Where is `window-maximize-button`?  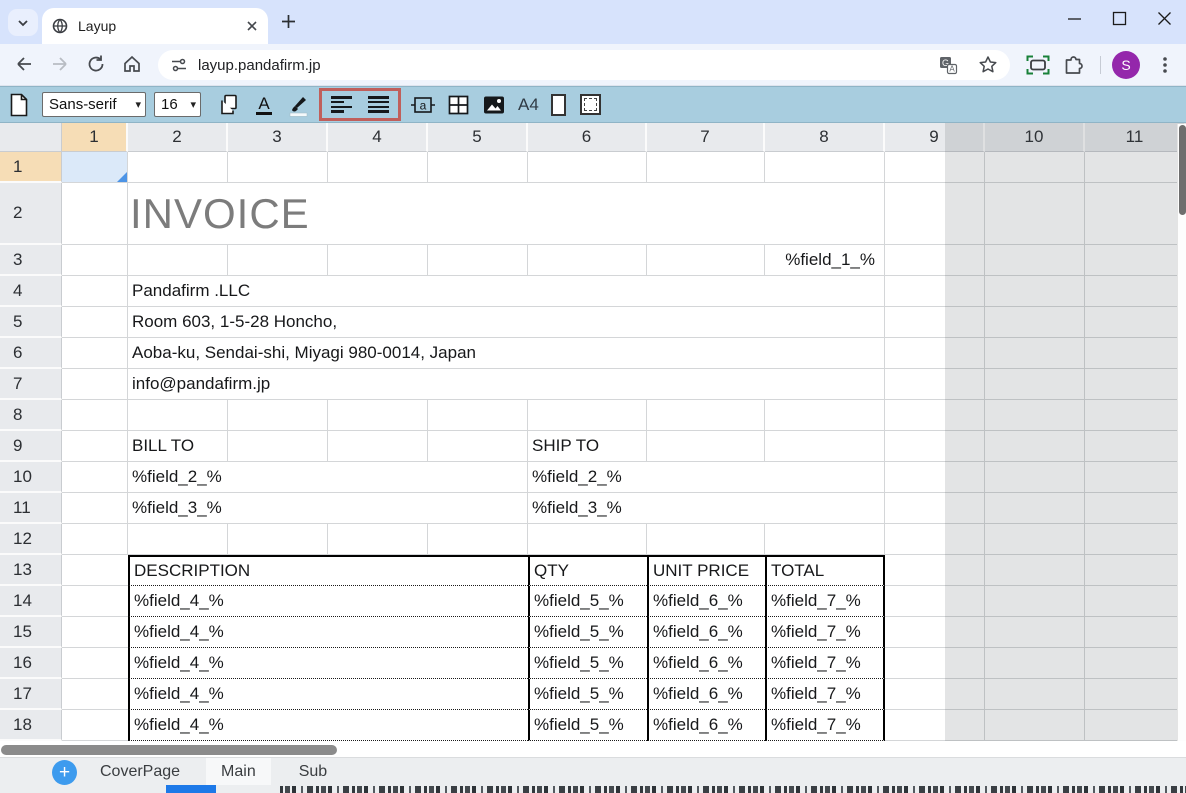
window-maximize-button is located at coordinates (1119, 18).